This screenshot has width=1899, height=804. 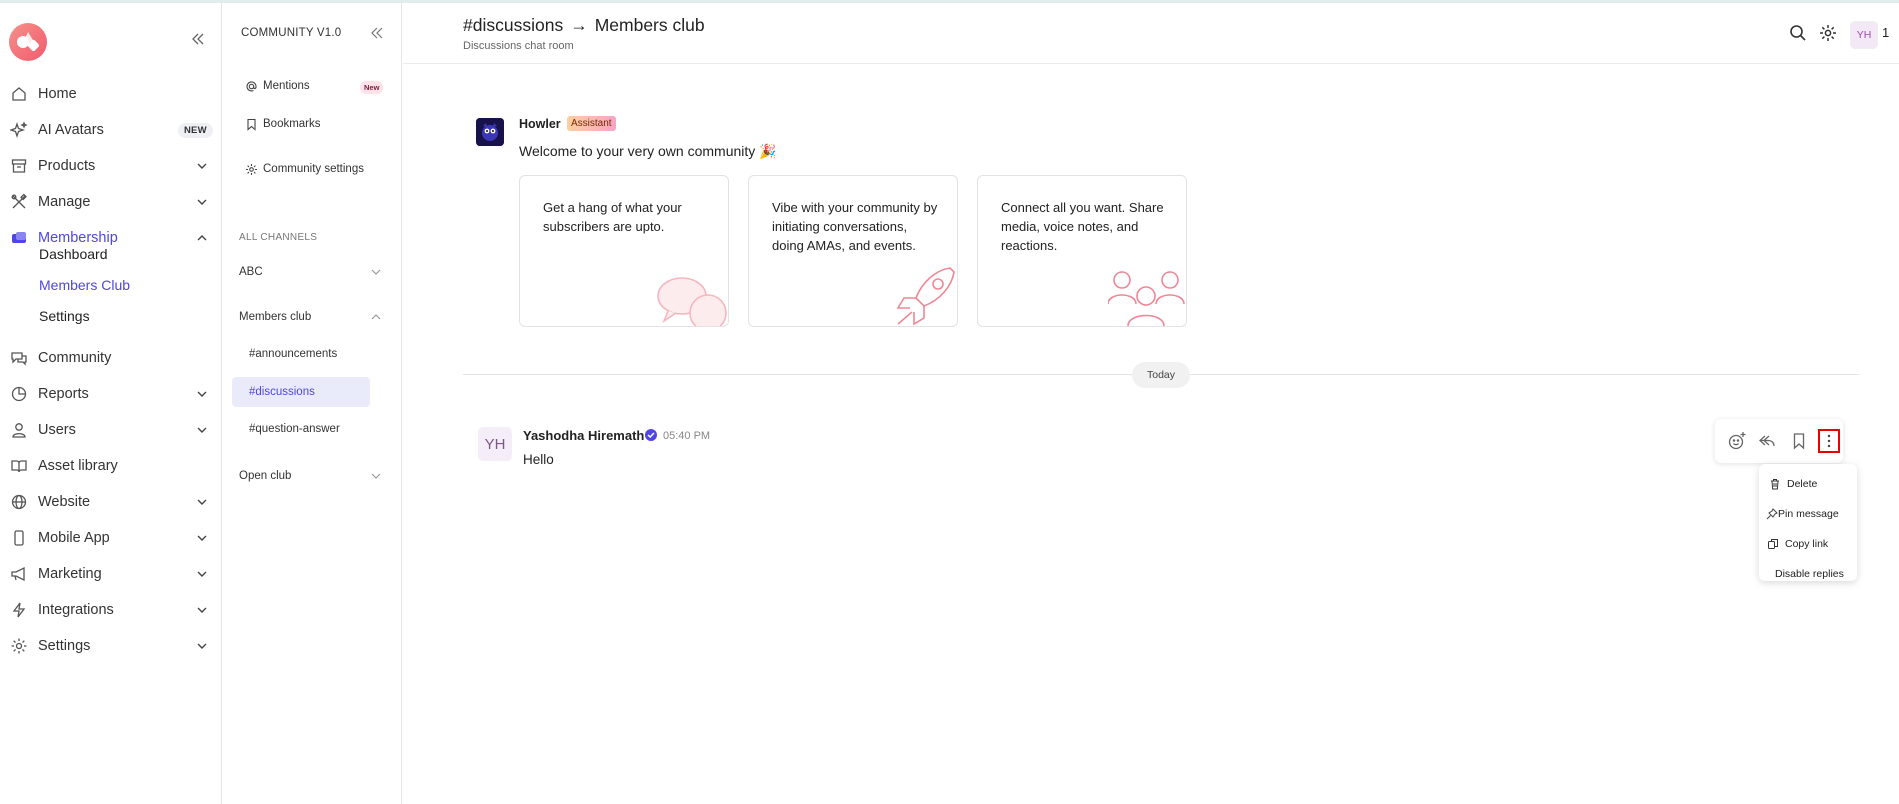 I want to click on nav-item-mobile-app: Mobile App, so click(x=111, y=538).